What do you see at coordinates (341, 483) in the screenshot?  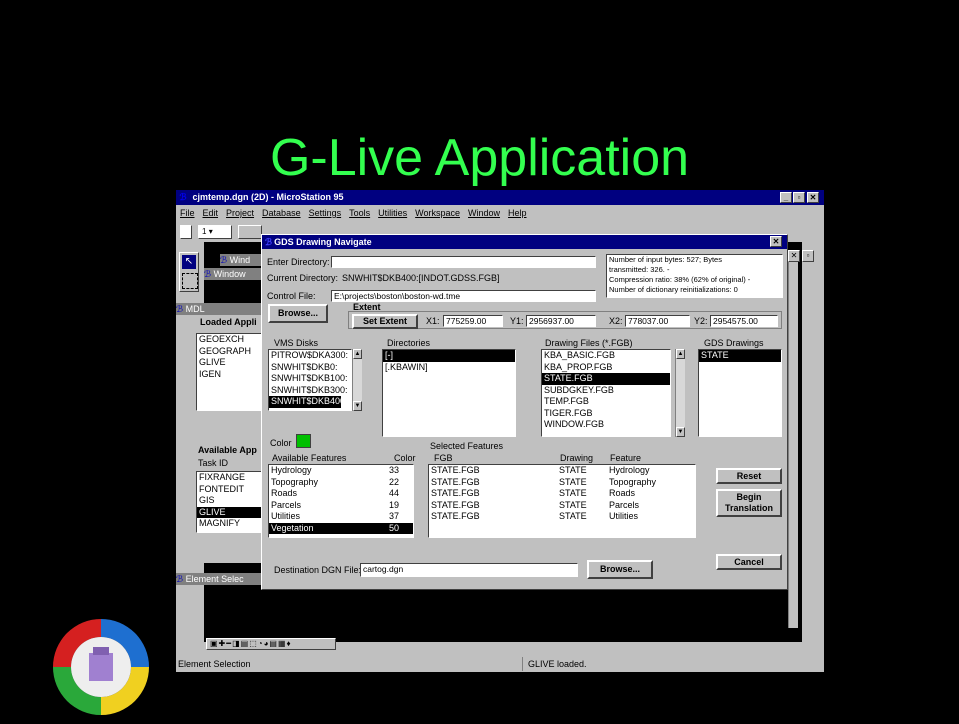 I see `feature-row: Topography 22` at bounding box center [341, 483].